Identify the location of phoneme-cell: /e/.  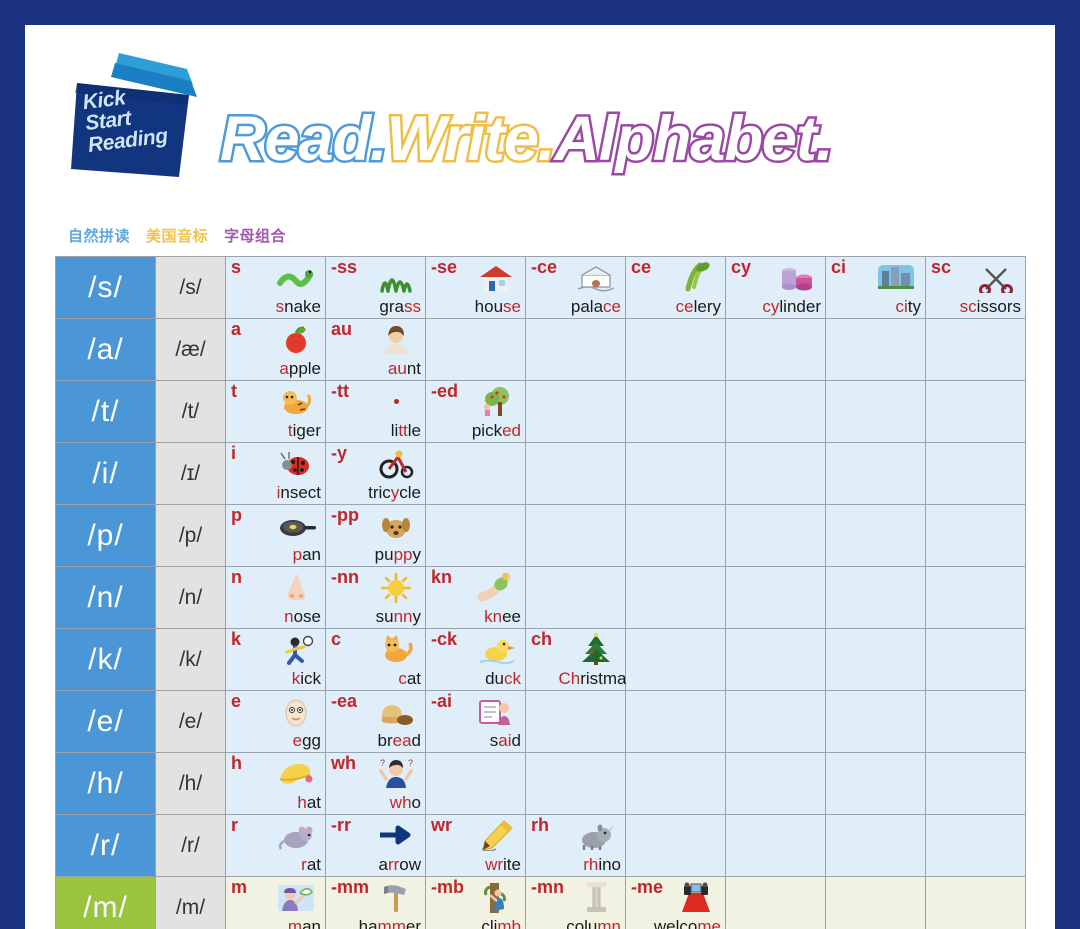
(105, 721).